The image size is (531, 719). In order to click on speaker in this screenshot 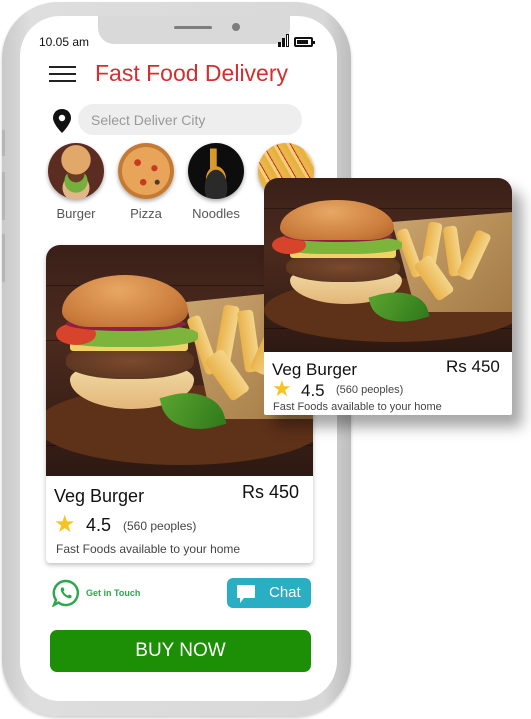, I will do `click(193, 27)`.